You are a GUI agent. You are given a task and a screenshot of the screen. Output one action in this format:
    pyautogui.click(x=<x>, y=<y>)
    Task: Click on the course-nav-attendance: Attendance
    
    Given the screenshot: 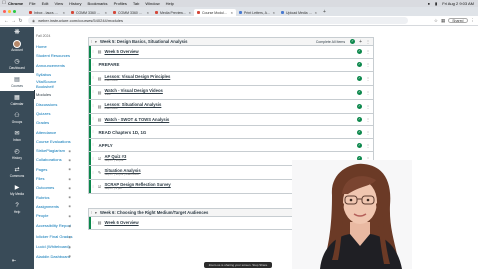 What is the action you would take?
    pyautogui.click(x=54, y=131)
    